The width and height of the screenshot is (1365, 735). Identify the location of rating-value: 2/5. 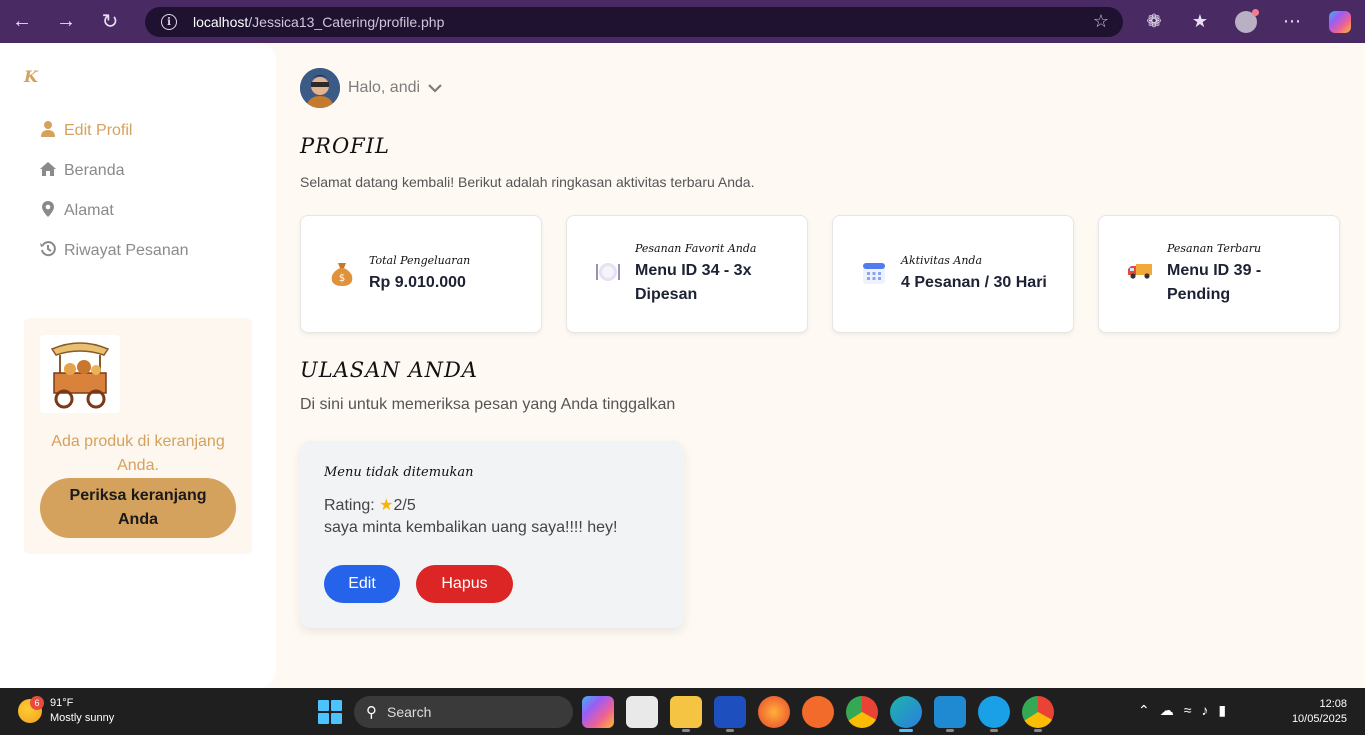
(404, 505).